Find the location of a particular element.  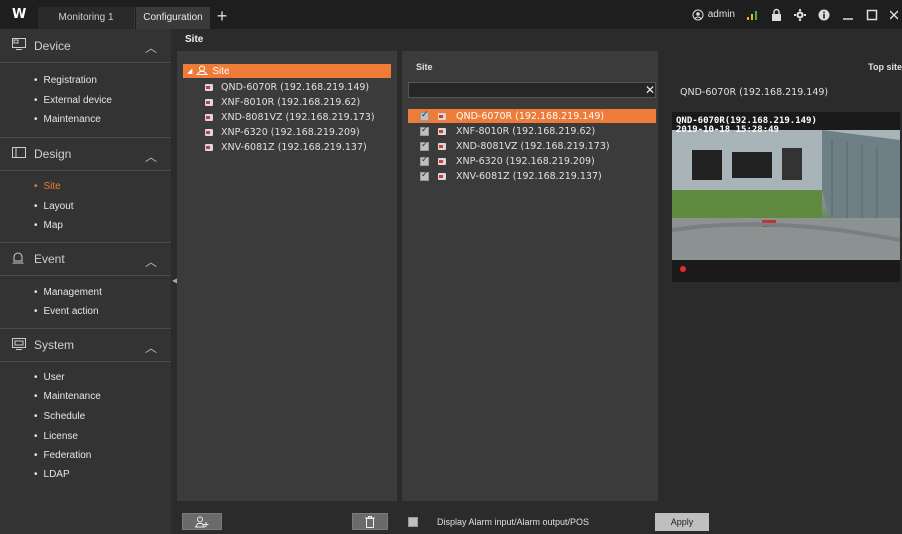

network-icon is located at coordinates (753, 15).